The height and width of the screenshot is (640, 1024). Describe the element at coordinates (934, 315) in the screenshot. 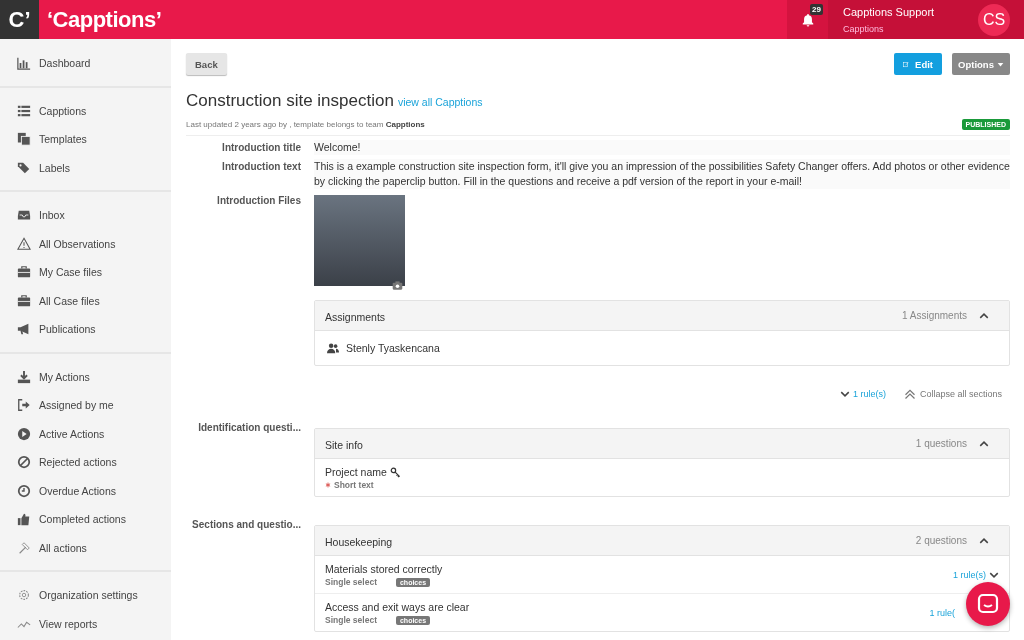

I see `section-count: 1 Assignments` at that location.